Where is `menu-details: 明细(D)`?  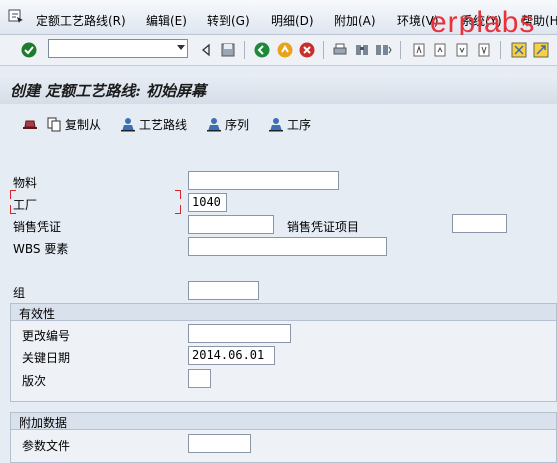
menu-details: 明细(D) is located at coordinates (292, 20).